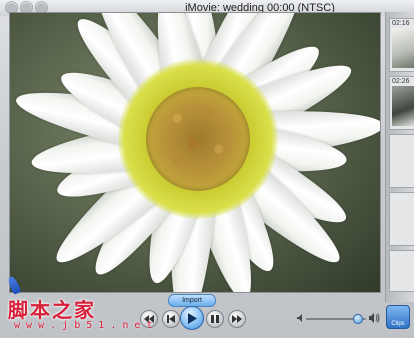 The height and width of the screenshot is (338, 414). I want to click on watermark-url: w w w . j b 5 1 . n e t, so click(83, 325).